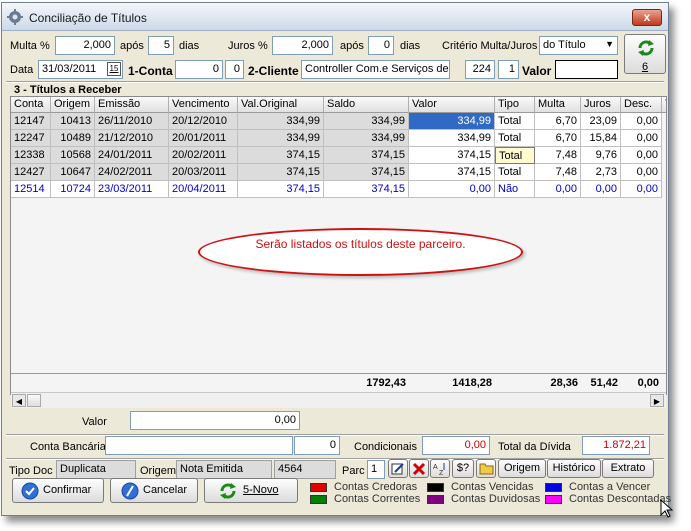 The width and height of the screenshot is (691, 531). I want to click on scroll-right-icon: ▶, so click(657, 400).